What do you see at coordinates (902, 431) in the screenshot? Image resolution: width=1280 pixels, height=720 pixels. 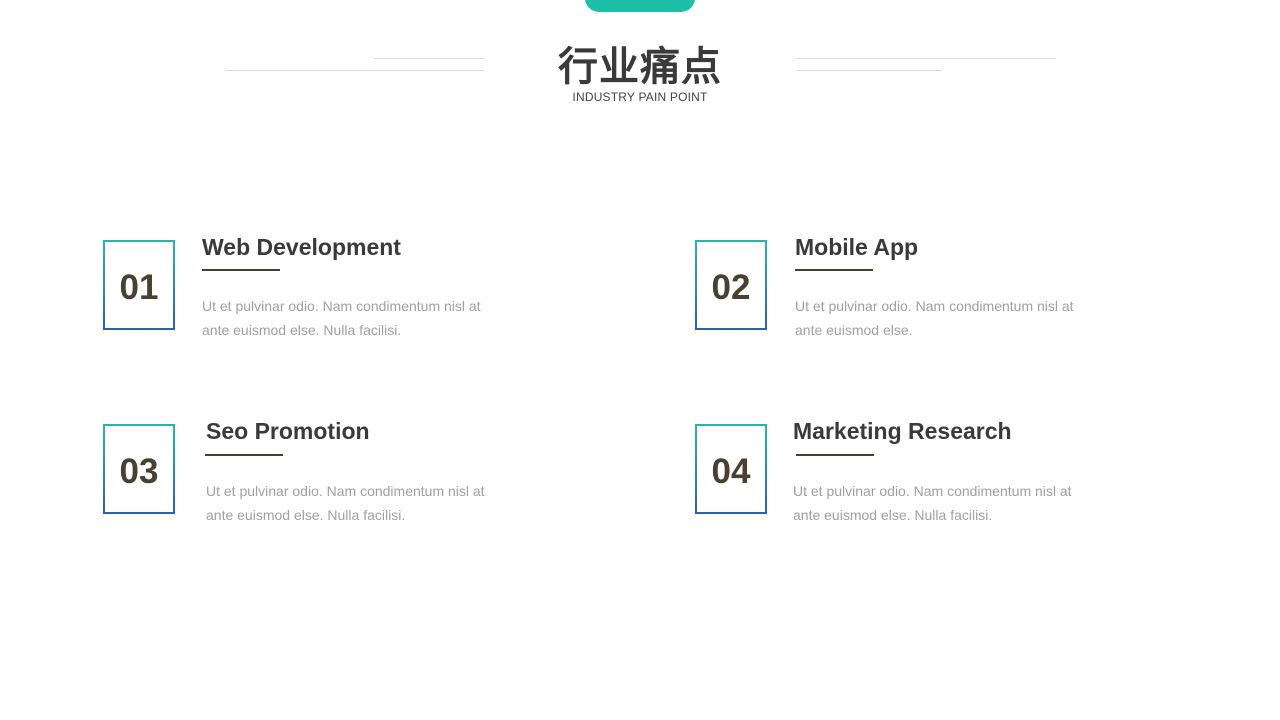 I see `item-title: Marketing Research` at bounding box center [902, 431].